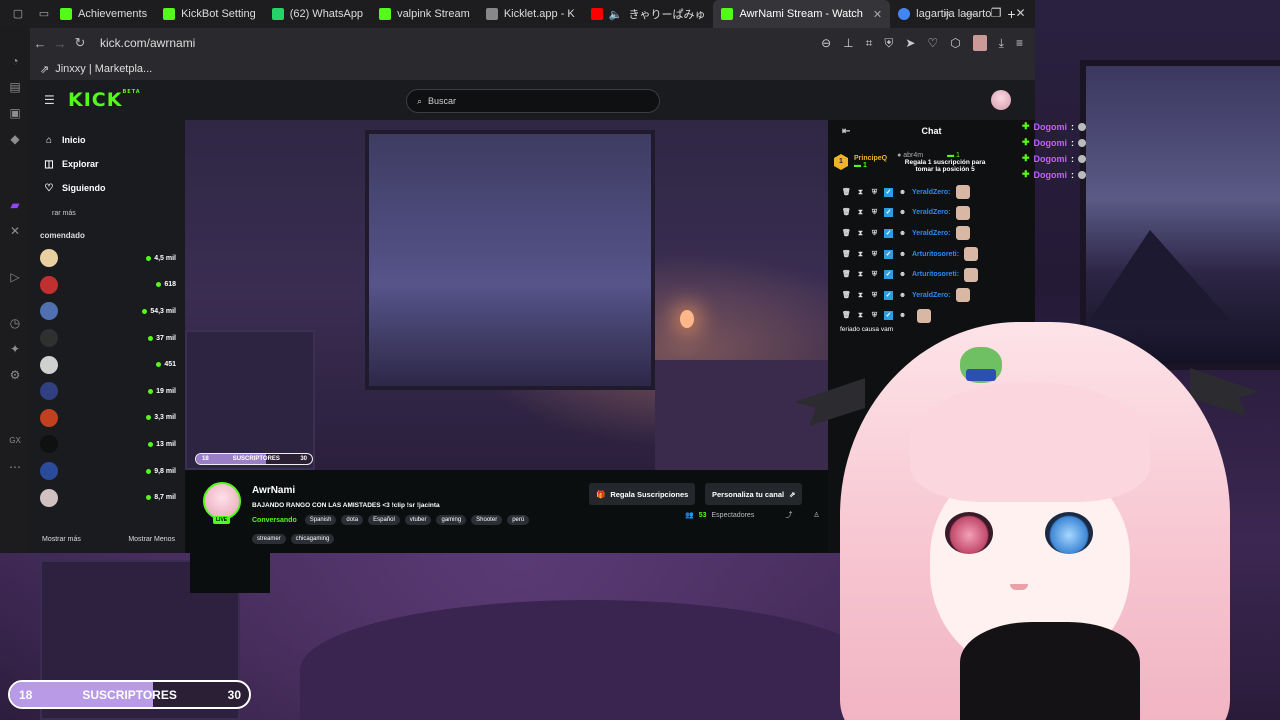 The image size is (1280, 720). Describe the element at coordinates (147, 43) in the screenshot. I see `url-field: kick.com/awrnami` at that location.